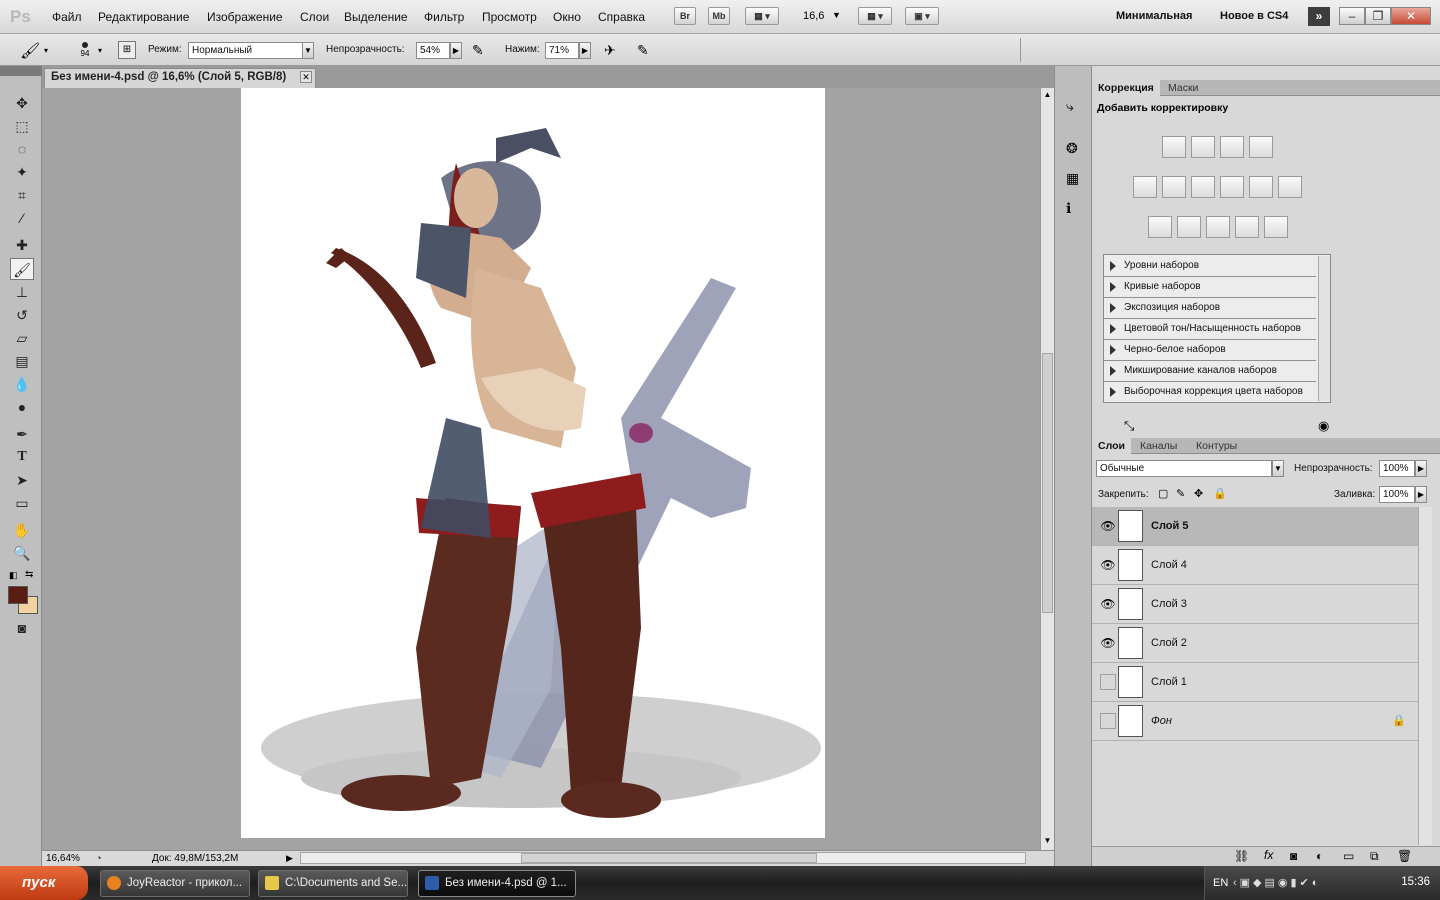 The width and height of the screenshot is (1440, 900). I want to click on preset-selective-color: Выборочная коррекция цвета наборов, so click(1210, 392).